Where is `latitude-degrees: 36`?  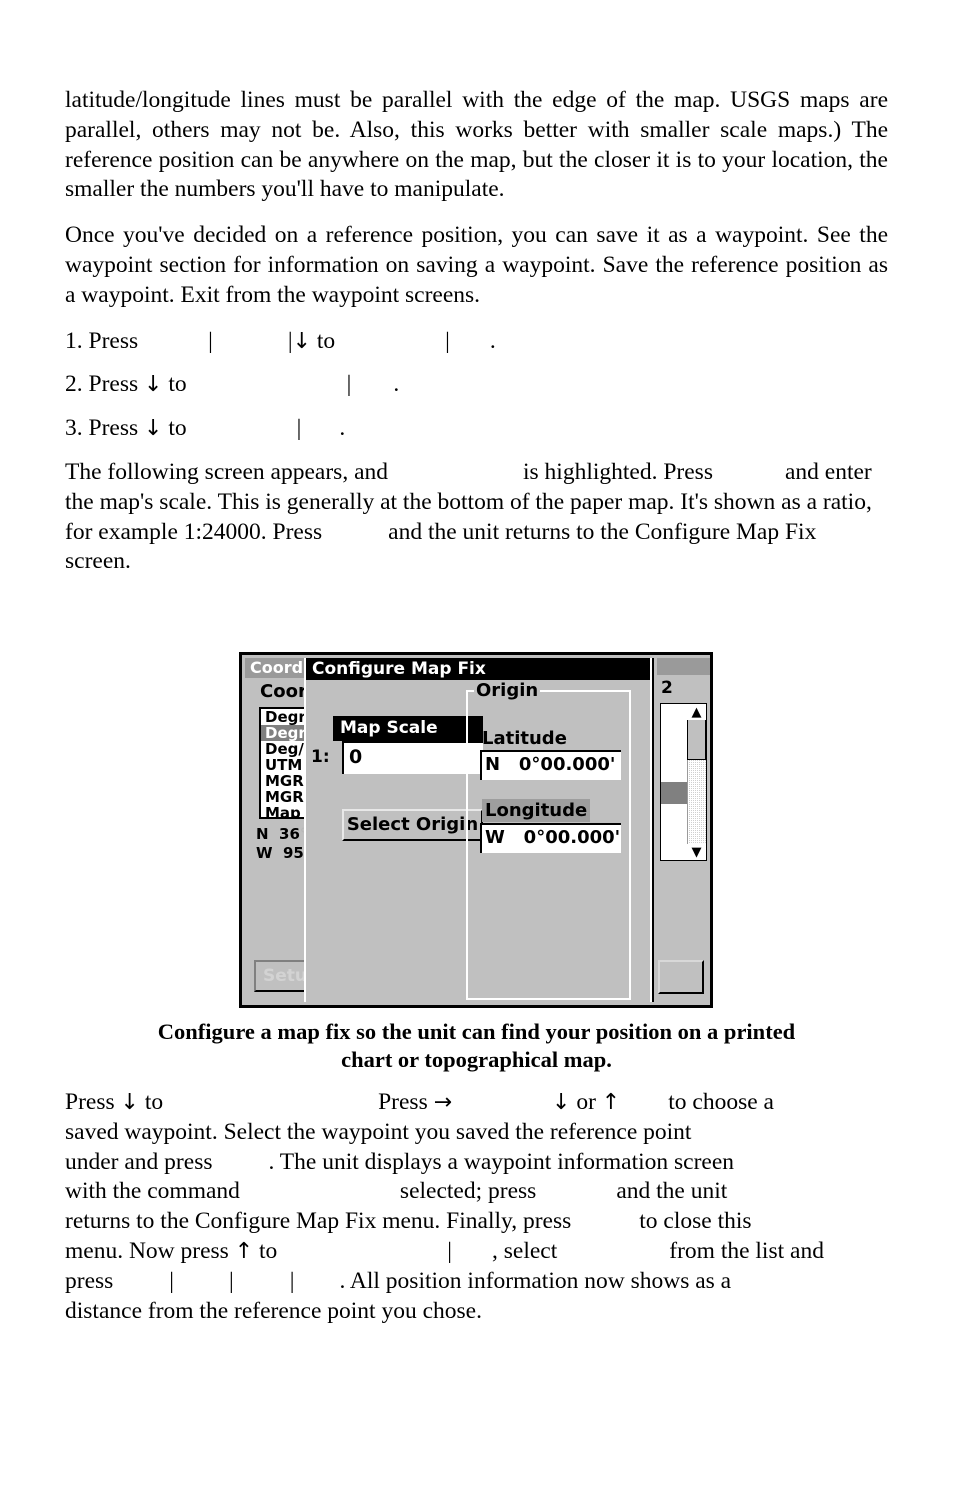 latitude-degrees: 36 is located at coordinates (289, 834).